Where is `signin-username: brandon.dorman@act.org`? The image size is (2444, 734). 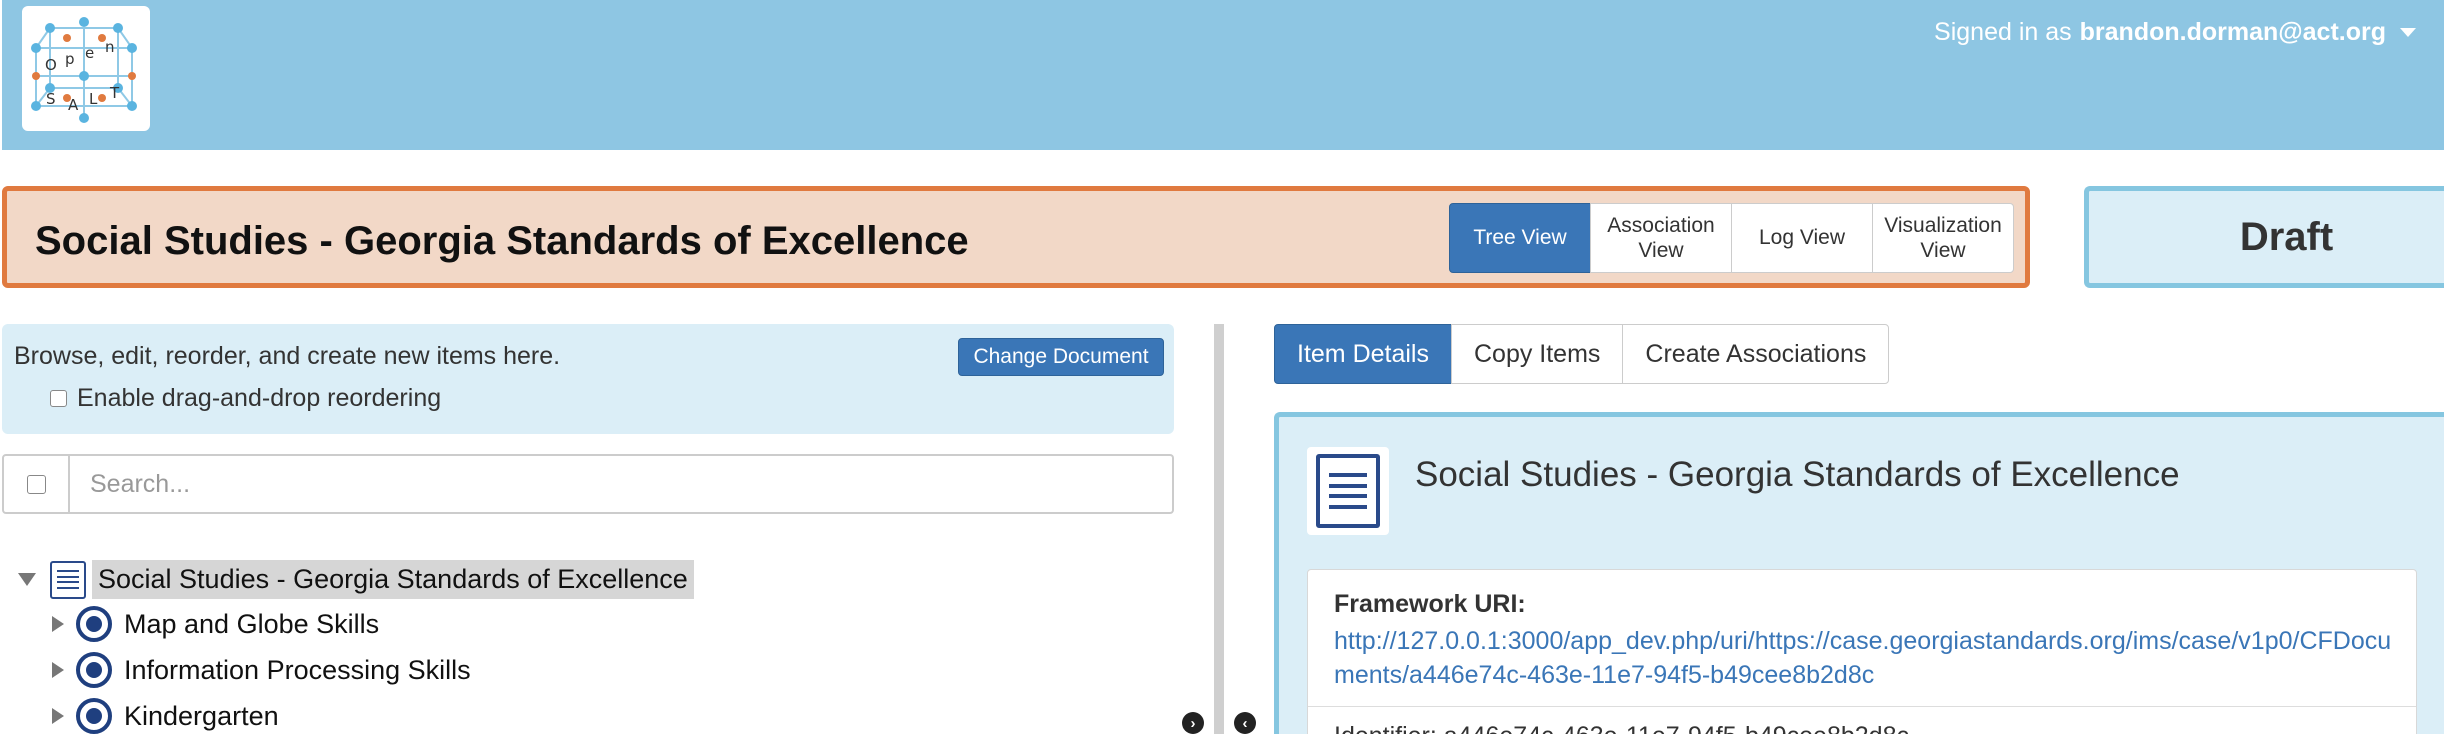 signin-username: brandon.dorman@act.org is located at coordinates (2232, 32).